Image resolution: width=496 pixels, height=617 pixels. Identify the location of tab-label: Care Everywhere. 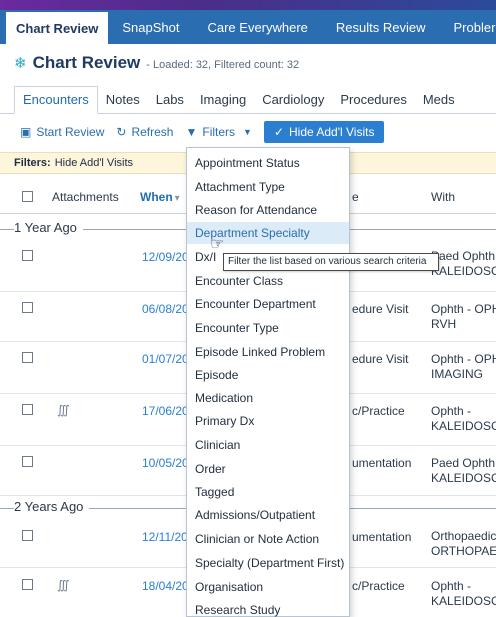
(257, 27).